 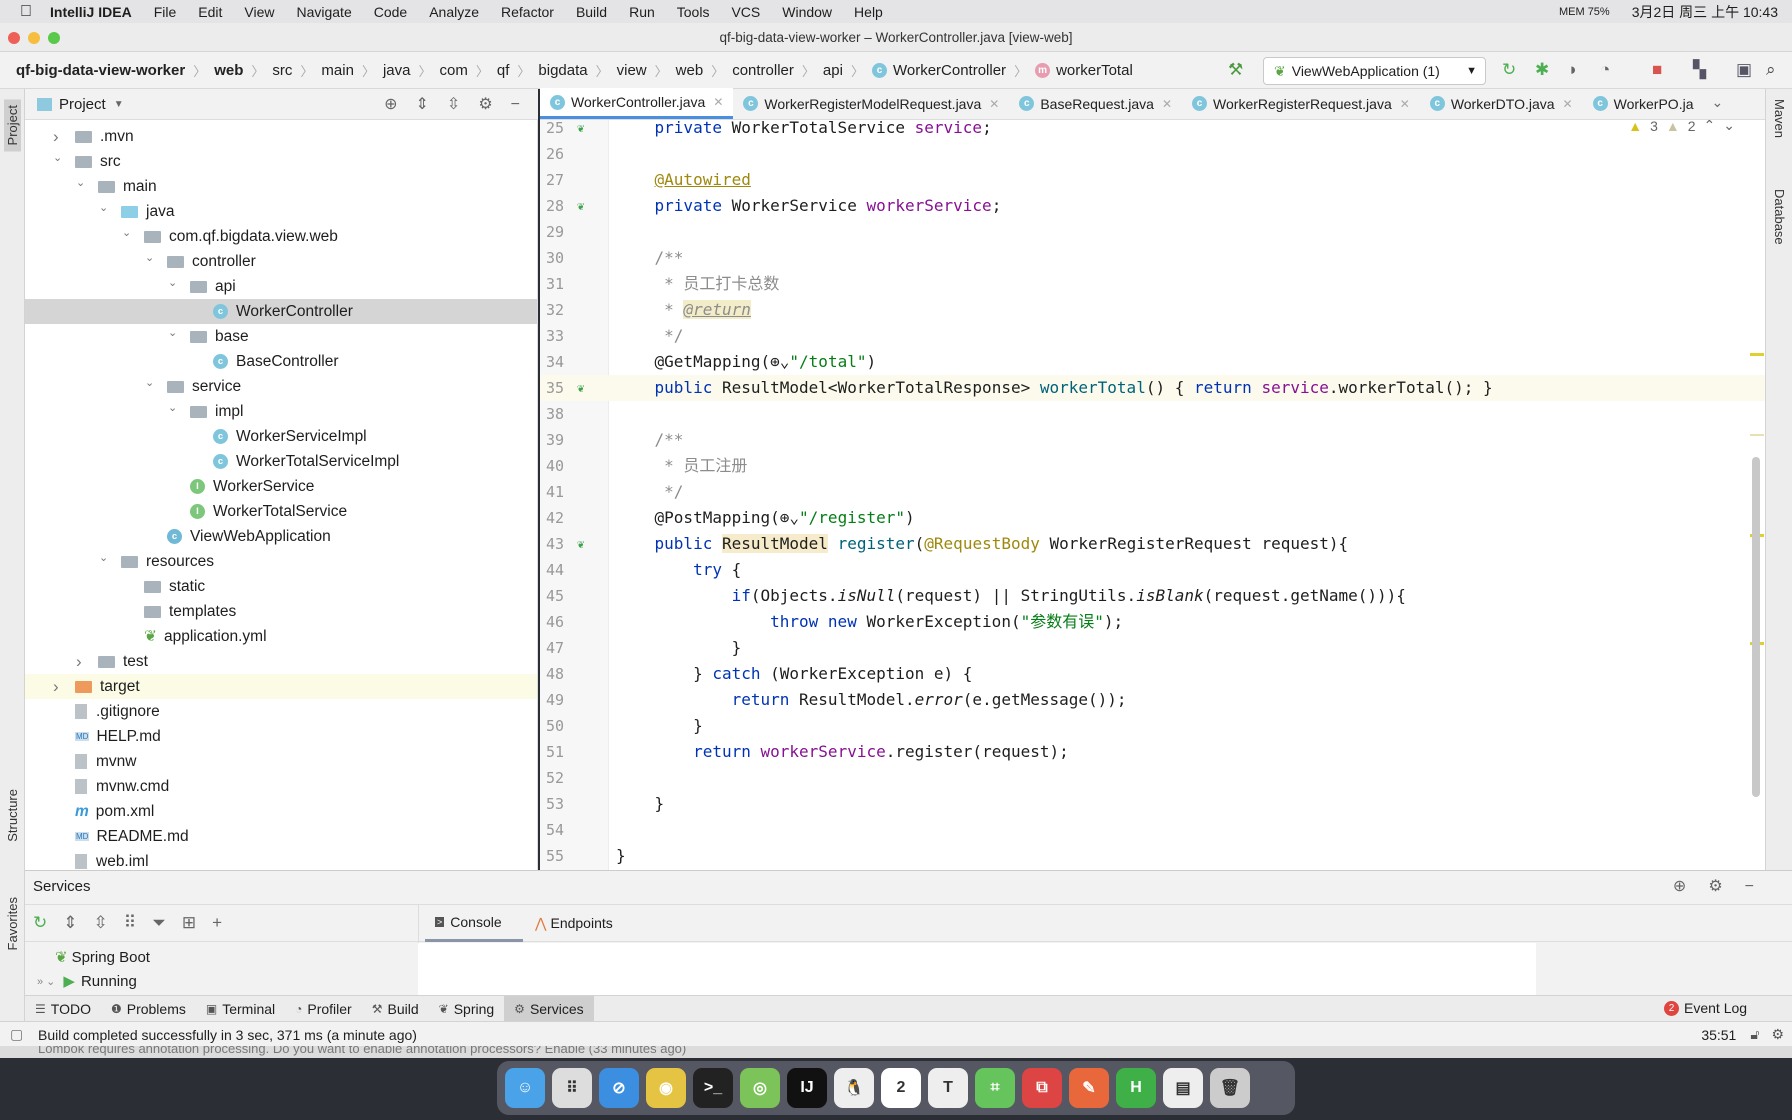 What do you see at coordinates (1069, 70) in the screenshot?
I see `breadcrumb-item: 〉 m workerTotal` at bounding box center [1069, 70].